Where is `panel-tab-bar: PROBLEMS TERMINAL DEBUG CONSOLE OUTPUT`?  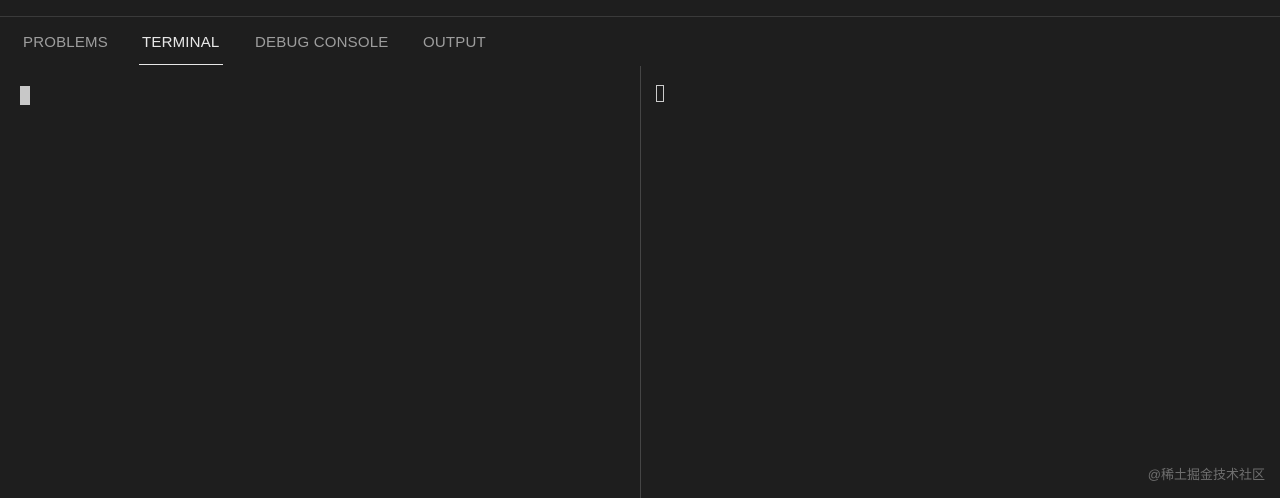
panel-tab-bar: PROBLEMS TERMINAL DEBUG CONSOLE OUTPUT is located at coordinates (640, 41).